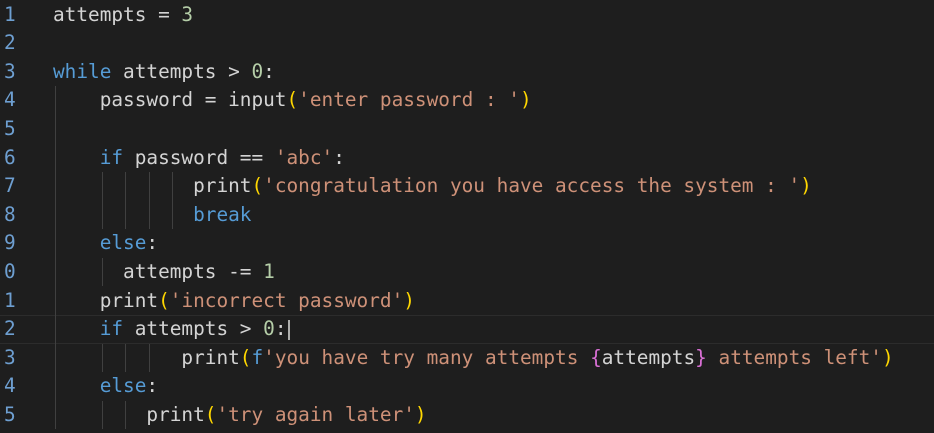 This screenshot has width=934, height=433. Describe the element at coordinates (315, 414) in the screenshot. I see `code-token: 'try again later'` at that location.